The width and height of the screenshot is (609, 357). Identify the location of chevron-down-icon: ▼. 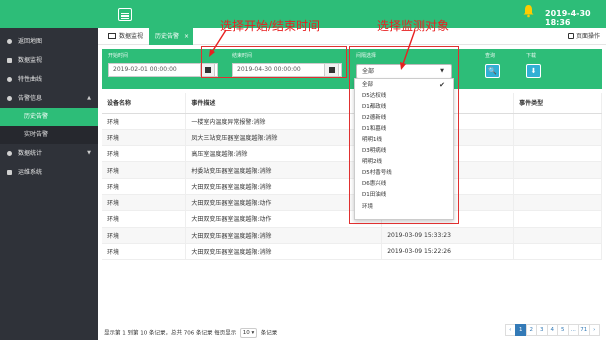
(89, 153).